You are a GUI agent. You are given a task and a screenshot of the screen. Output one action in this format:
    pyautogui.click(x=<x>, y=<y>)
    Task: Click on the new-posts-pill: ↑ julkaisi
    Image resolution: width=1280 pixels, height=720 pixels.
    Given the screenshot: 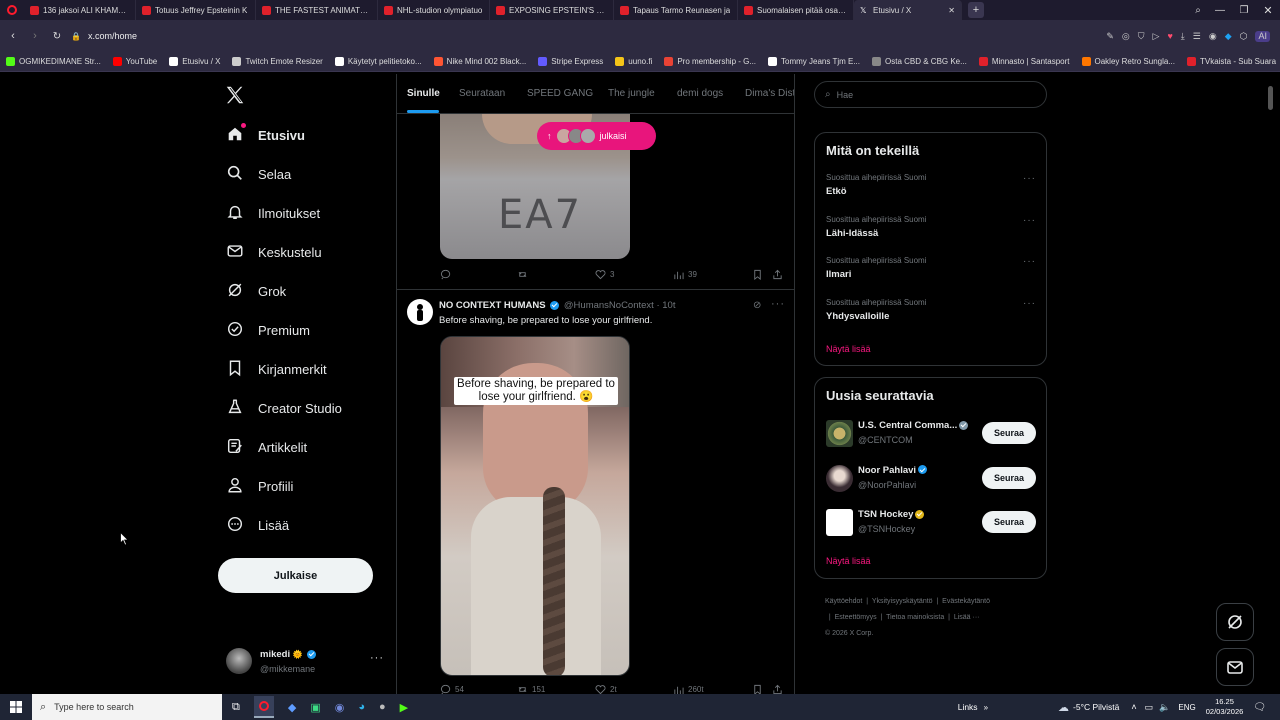 What is the action you would take?
    pyautogui.click(x=596, y=136)
    